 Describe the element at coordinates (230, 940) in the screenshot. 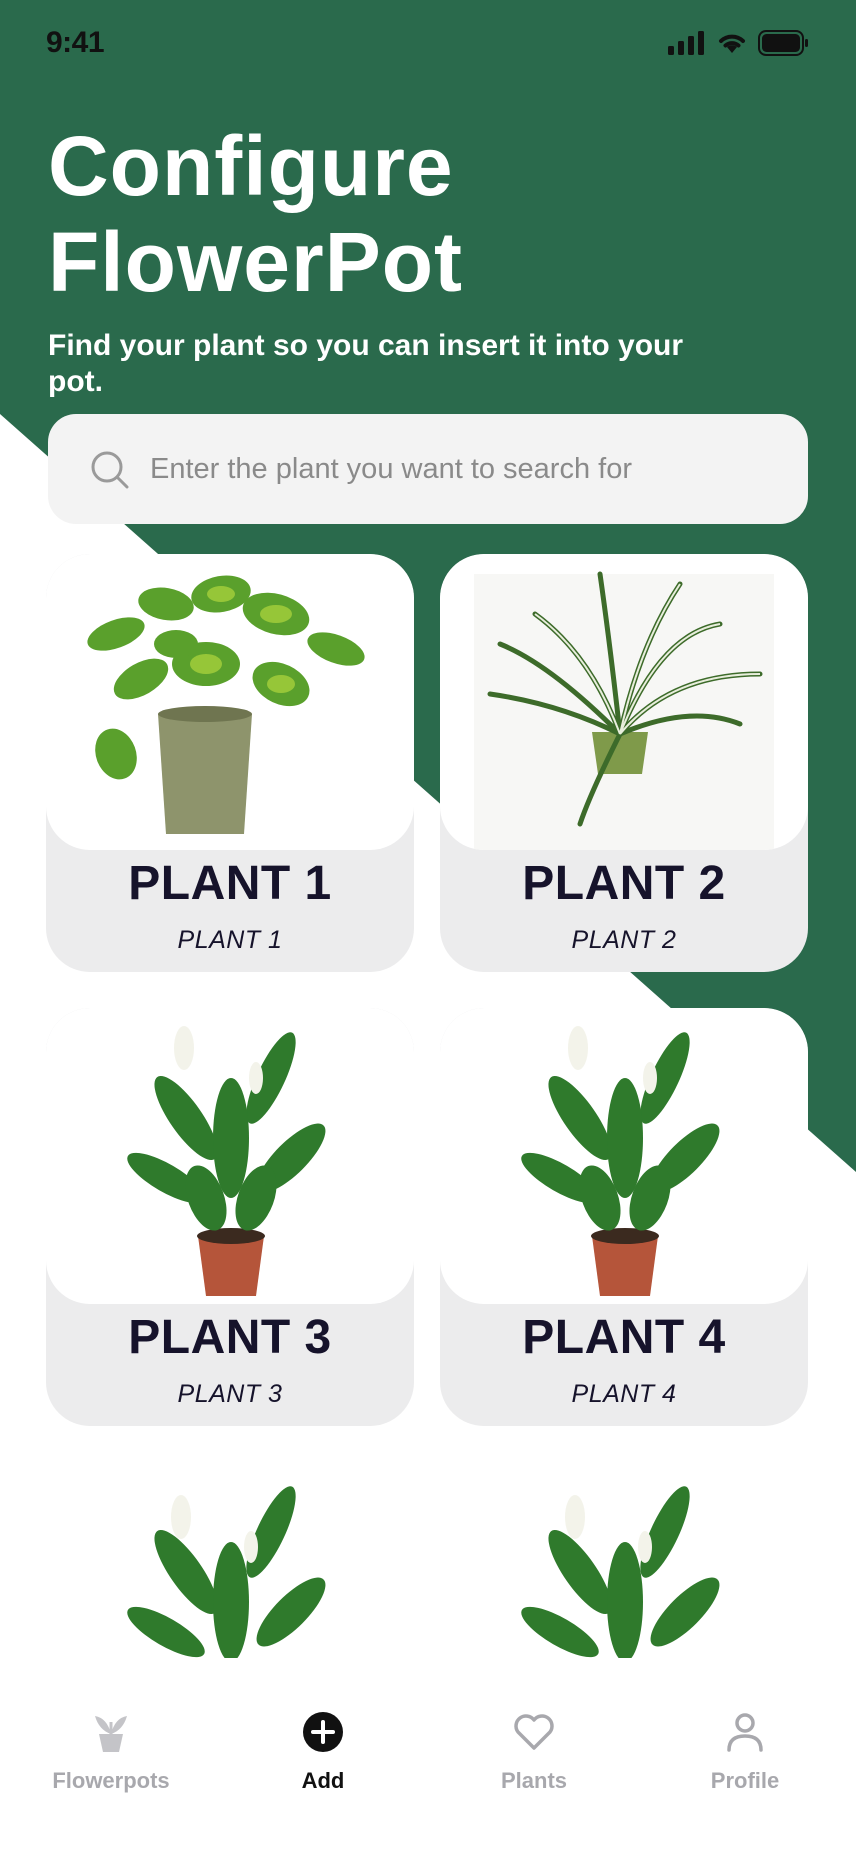

I see `plant-subtitle: PLANT 1` at that location.